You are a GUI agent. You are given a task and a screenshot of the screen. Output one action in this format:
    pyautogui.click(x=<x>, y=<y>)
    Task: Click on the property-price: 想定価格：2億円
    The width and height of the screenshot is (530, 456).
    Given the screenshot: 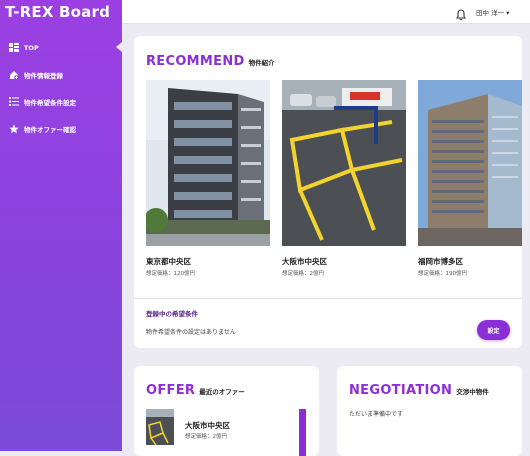 What is the action you would take?
    pyautogui.click(x=303, y=274)
    